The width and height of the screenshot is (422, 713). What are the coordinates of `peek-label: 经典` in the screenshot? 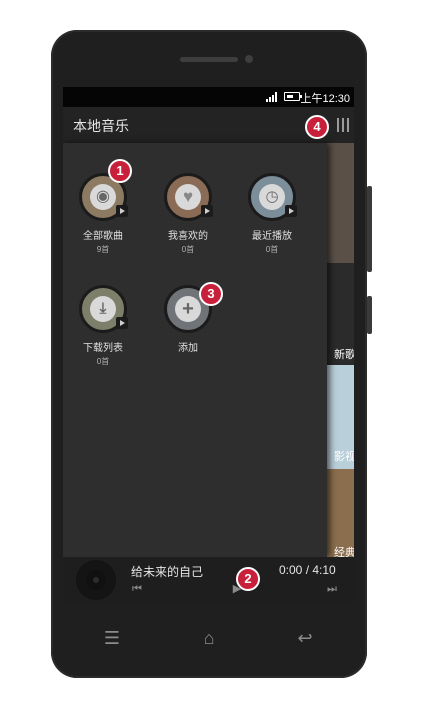 It's located at (344, 552).